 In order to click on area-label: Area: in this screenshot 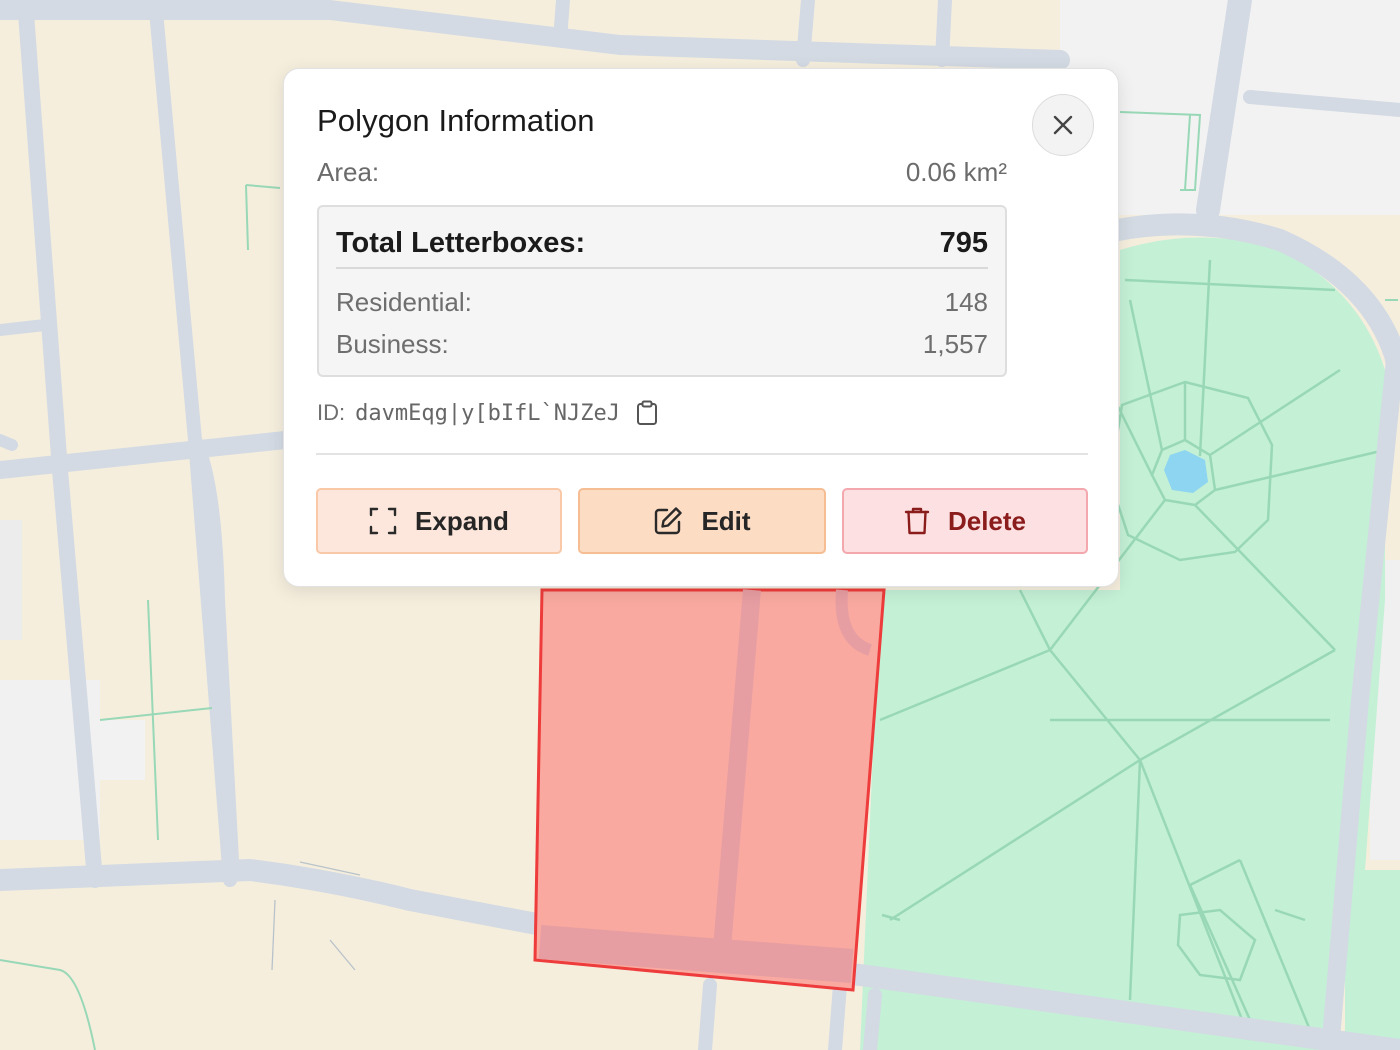, I will do `click(348, 172)`.